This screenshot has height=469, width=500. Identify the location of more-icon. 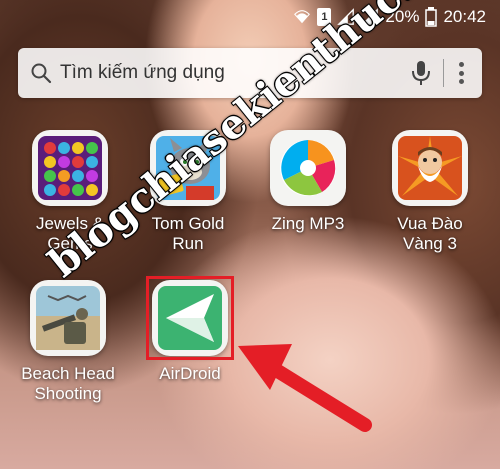
(461, 73).